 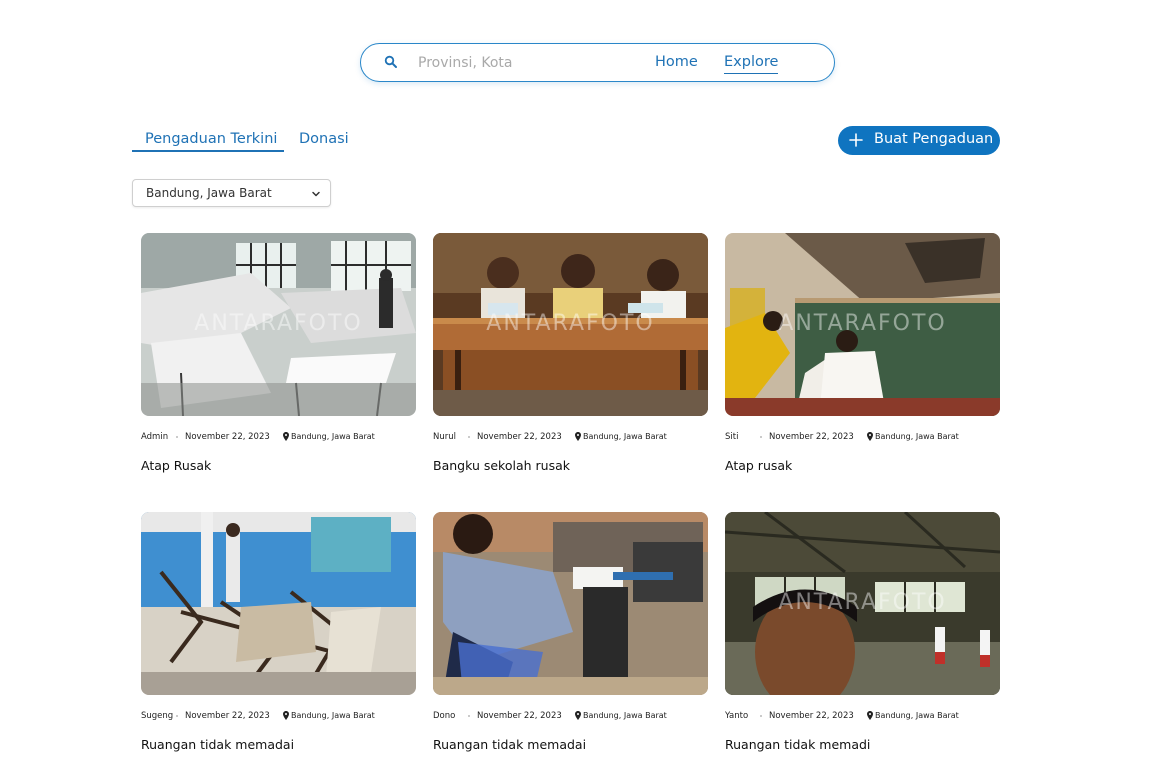 What do you see at coordinates (444, 437) in the screenshot?
I see `report-author: Nurul` at bounding box center [444, 437].